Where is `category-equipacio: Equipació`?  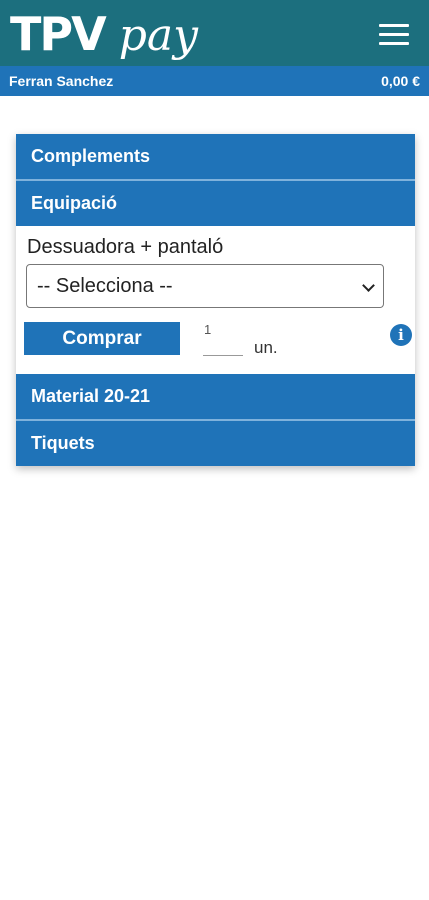 category-equipacio: Equipació is located at coordinates (215, 203).